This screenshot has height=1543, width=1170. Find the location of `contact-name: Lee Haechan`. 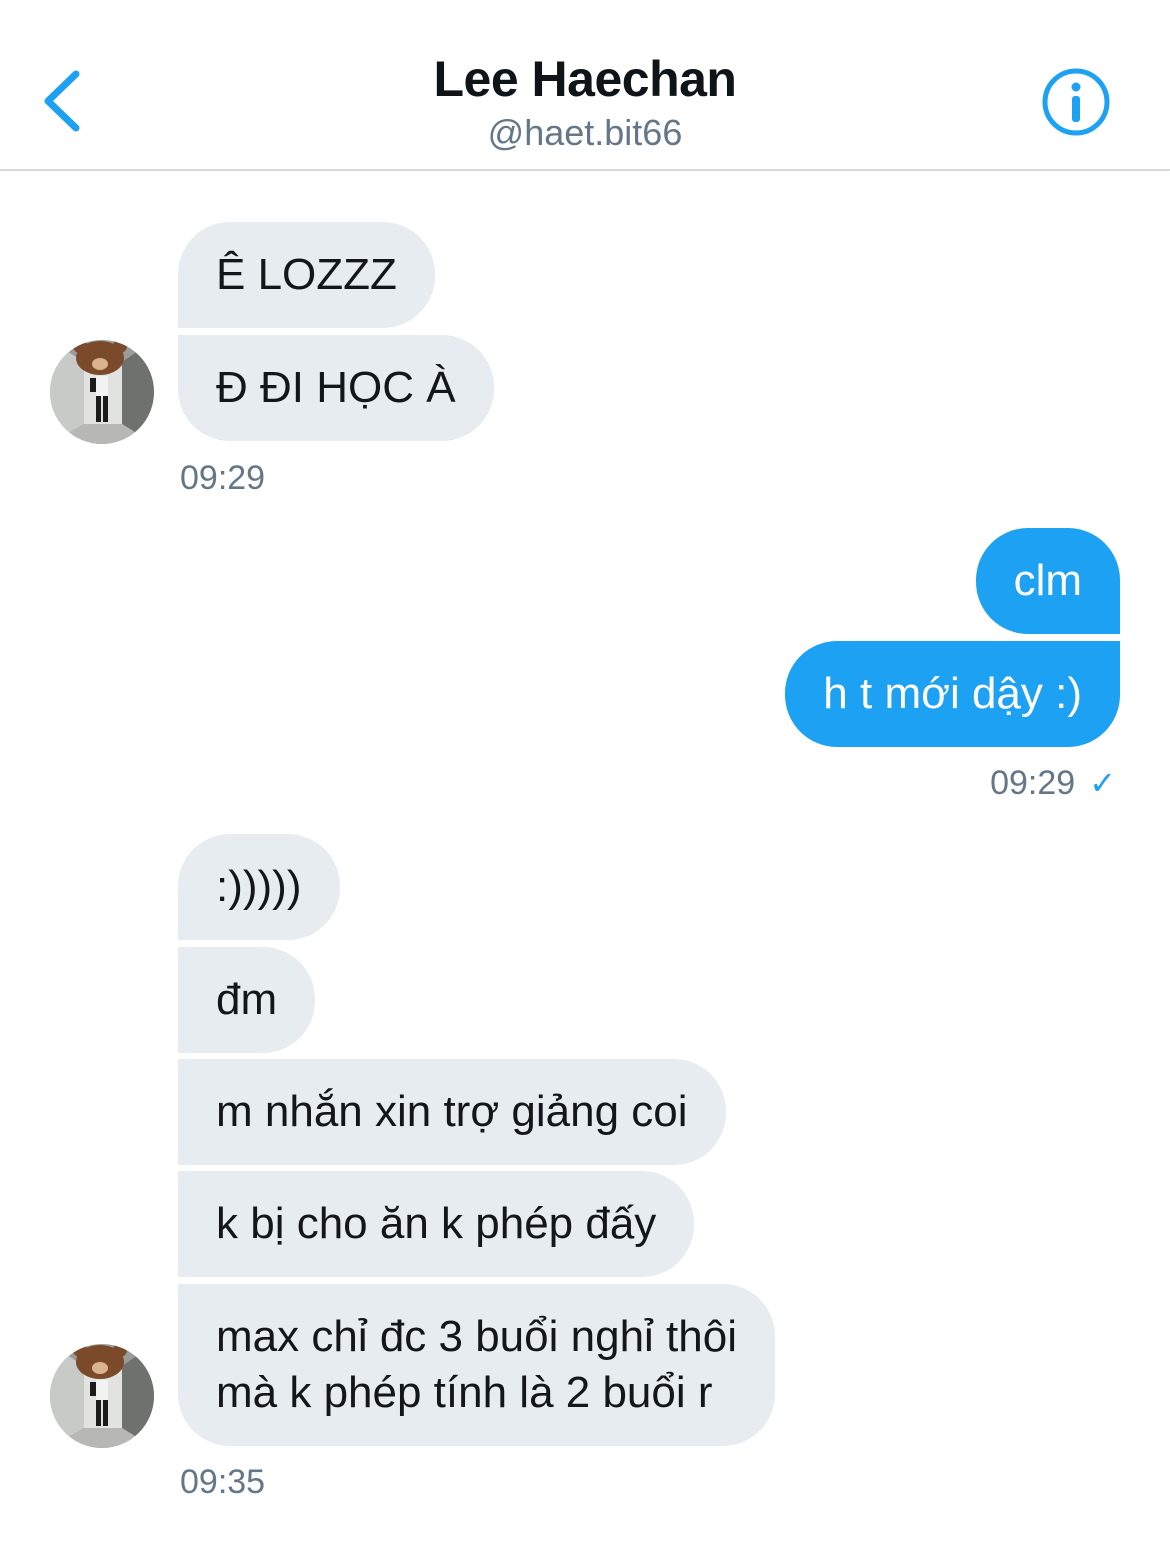

contact-name: Lee Haechan is located at coordinates (585, 79).